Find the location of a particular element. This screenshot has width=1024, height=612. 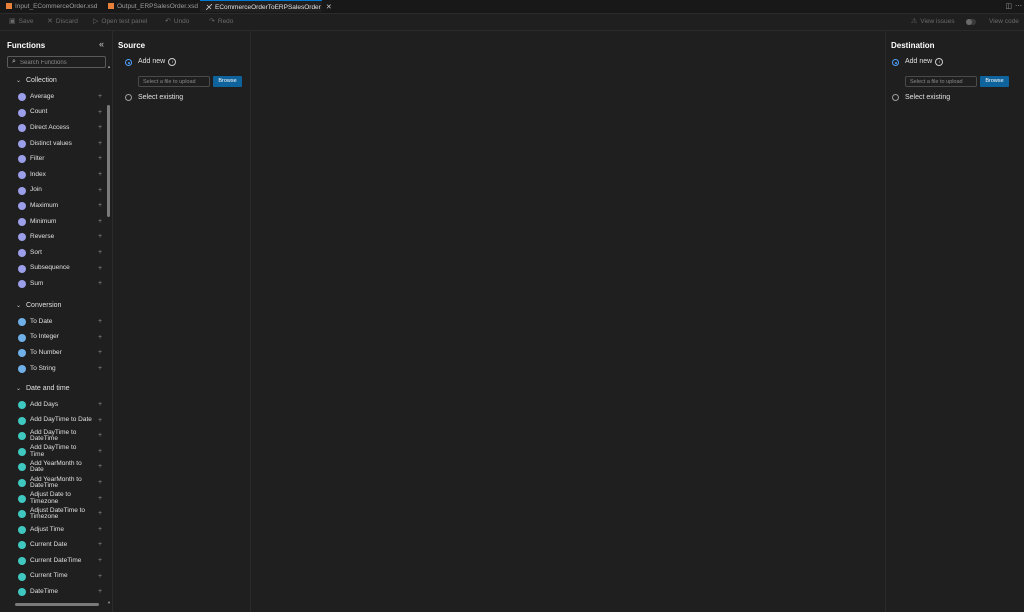

scroll-up-icon: ▲ is located at coordinates (109, 67).